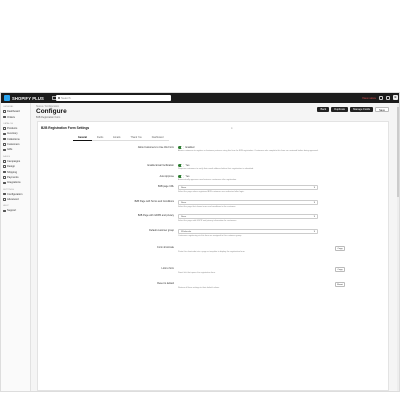 Image resolution: width=400 pixels, height=400 pixels. I want to click on toggle-value: Enabled, so click(190, 147).